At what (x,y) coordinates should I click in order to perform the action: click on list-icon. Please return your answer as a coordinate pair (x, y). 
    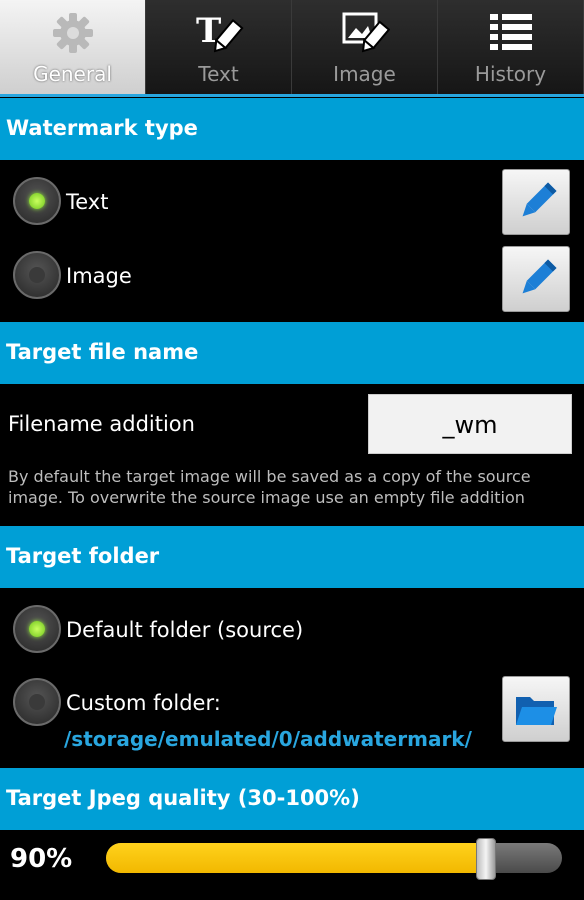
    Looking at the image, I should click on (511, 32).